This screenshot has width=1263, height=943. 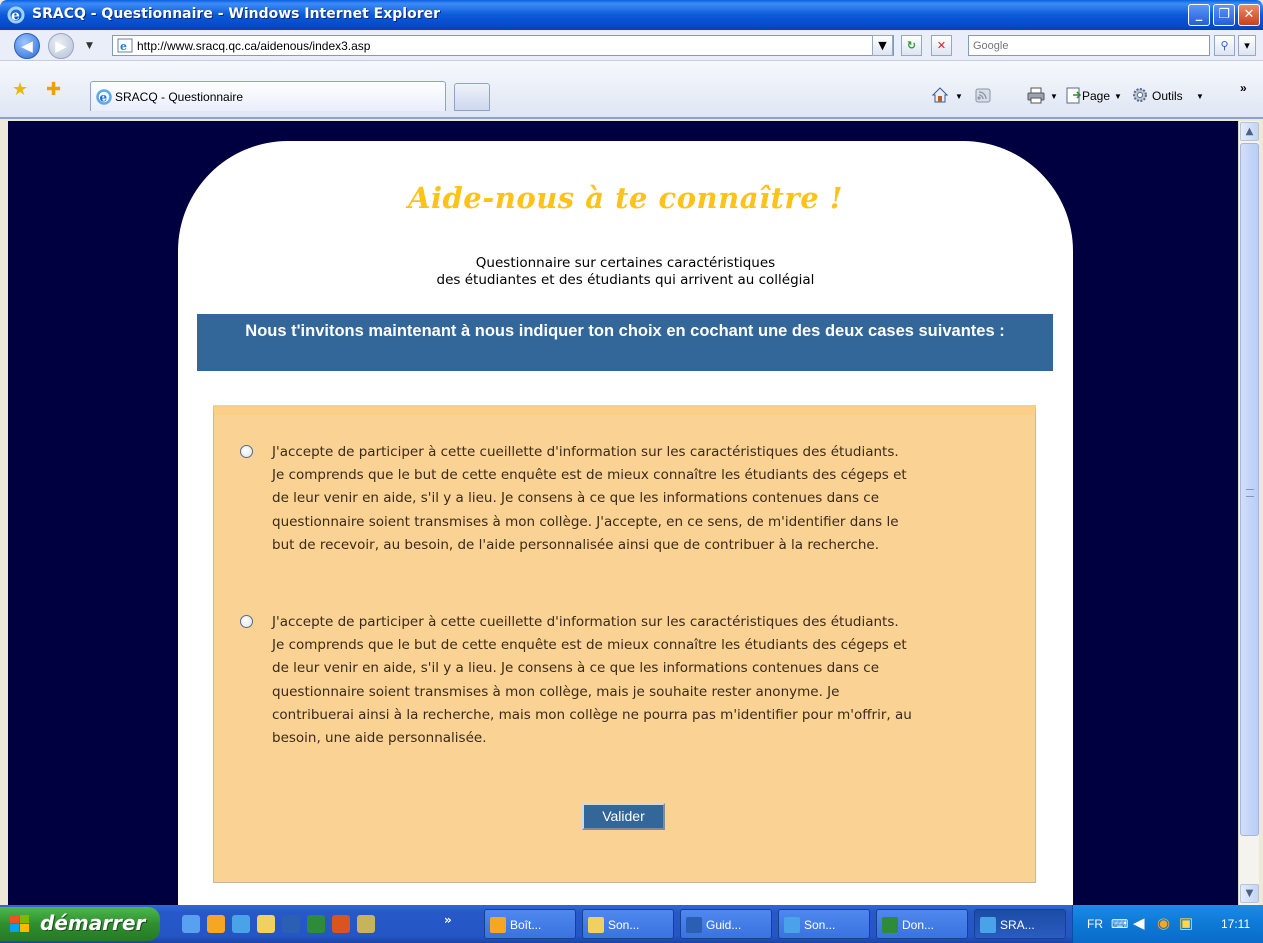 I want to click on quicklaunch-ie-icon, so click(x=191, y=924).